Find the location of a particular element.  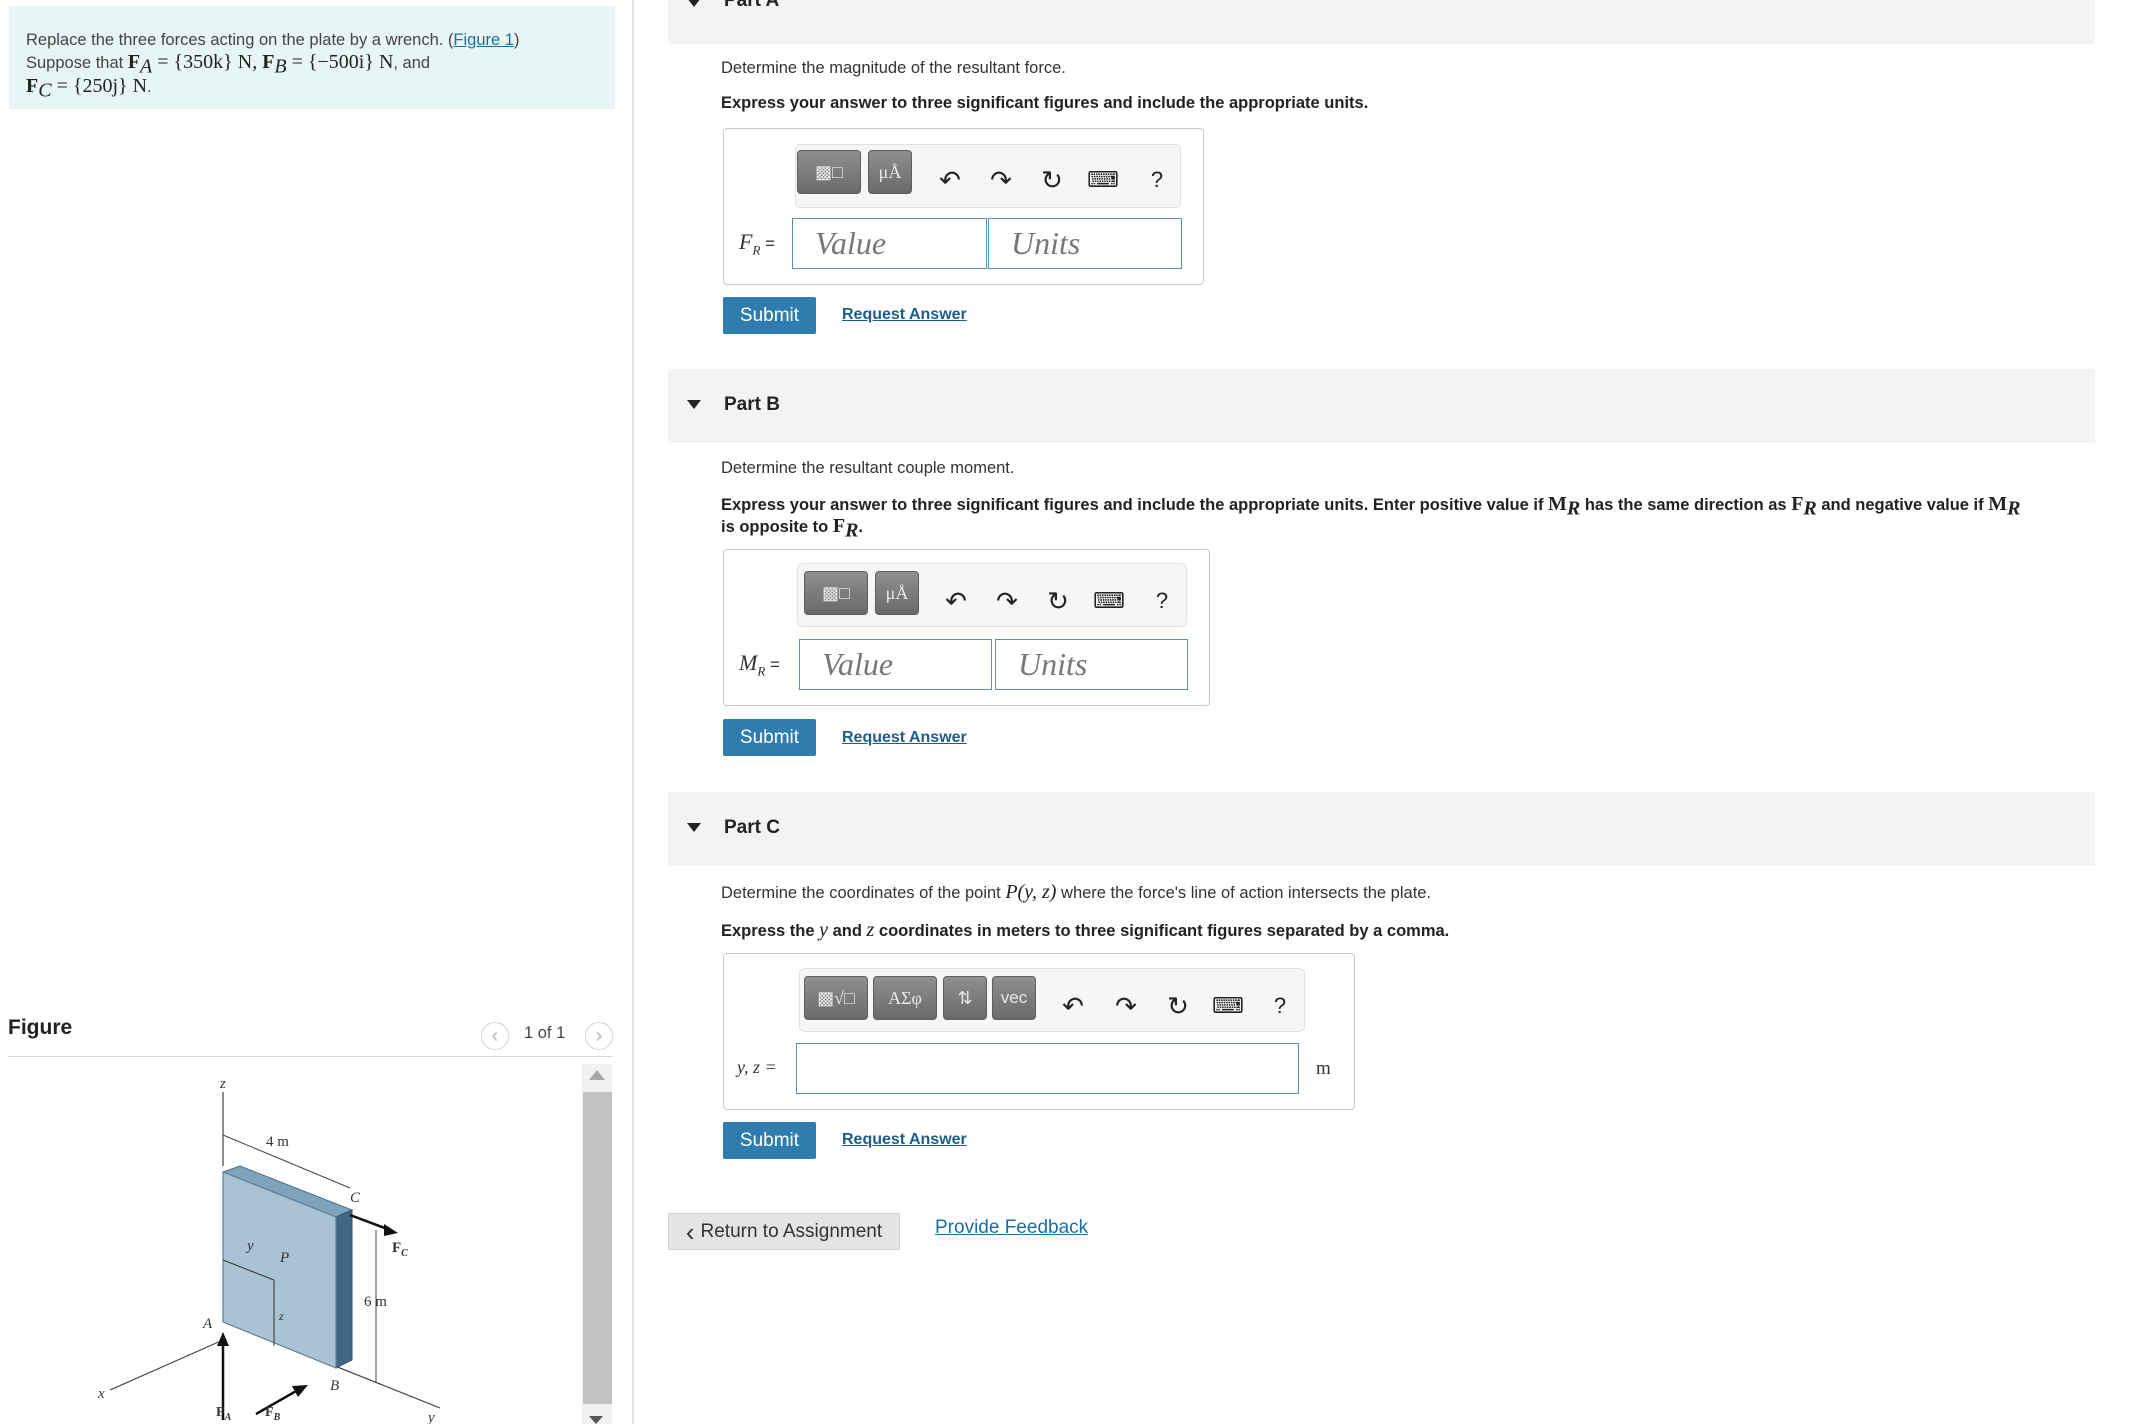

part-b-question: Determine the resultant couple moment. is located at coordinates (868, 468).